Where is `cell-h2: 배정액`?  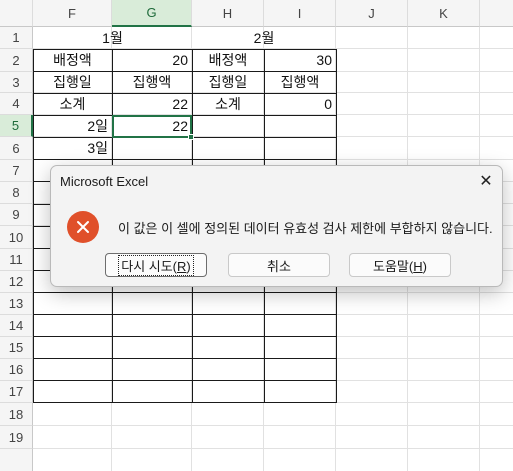 cell-h2: 배정액 is located at coordinates (228, 60).